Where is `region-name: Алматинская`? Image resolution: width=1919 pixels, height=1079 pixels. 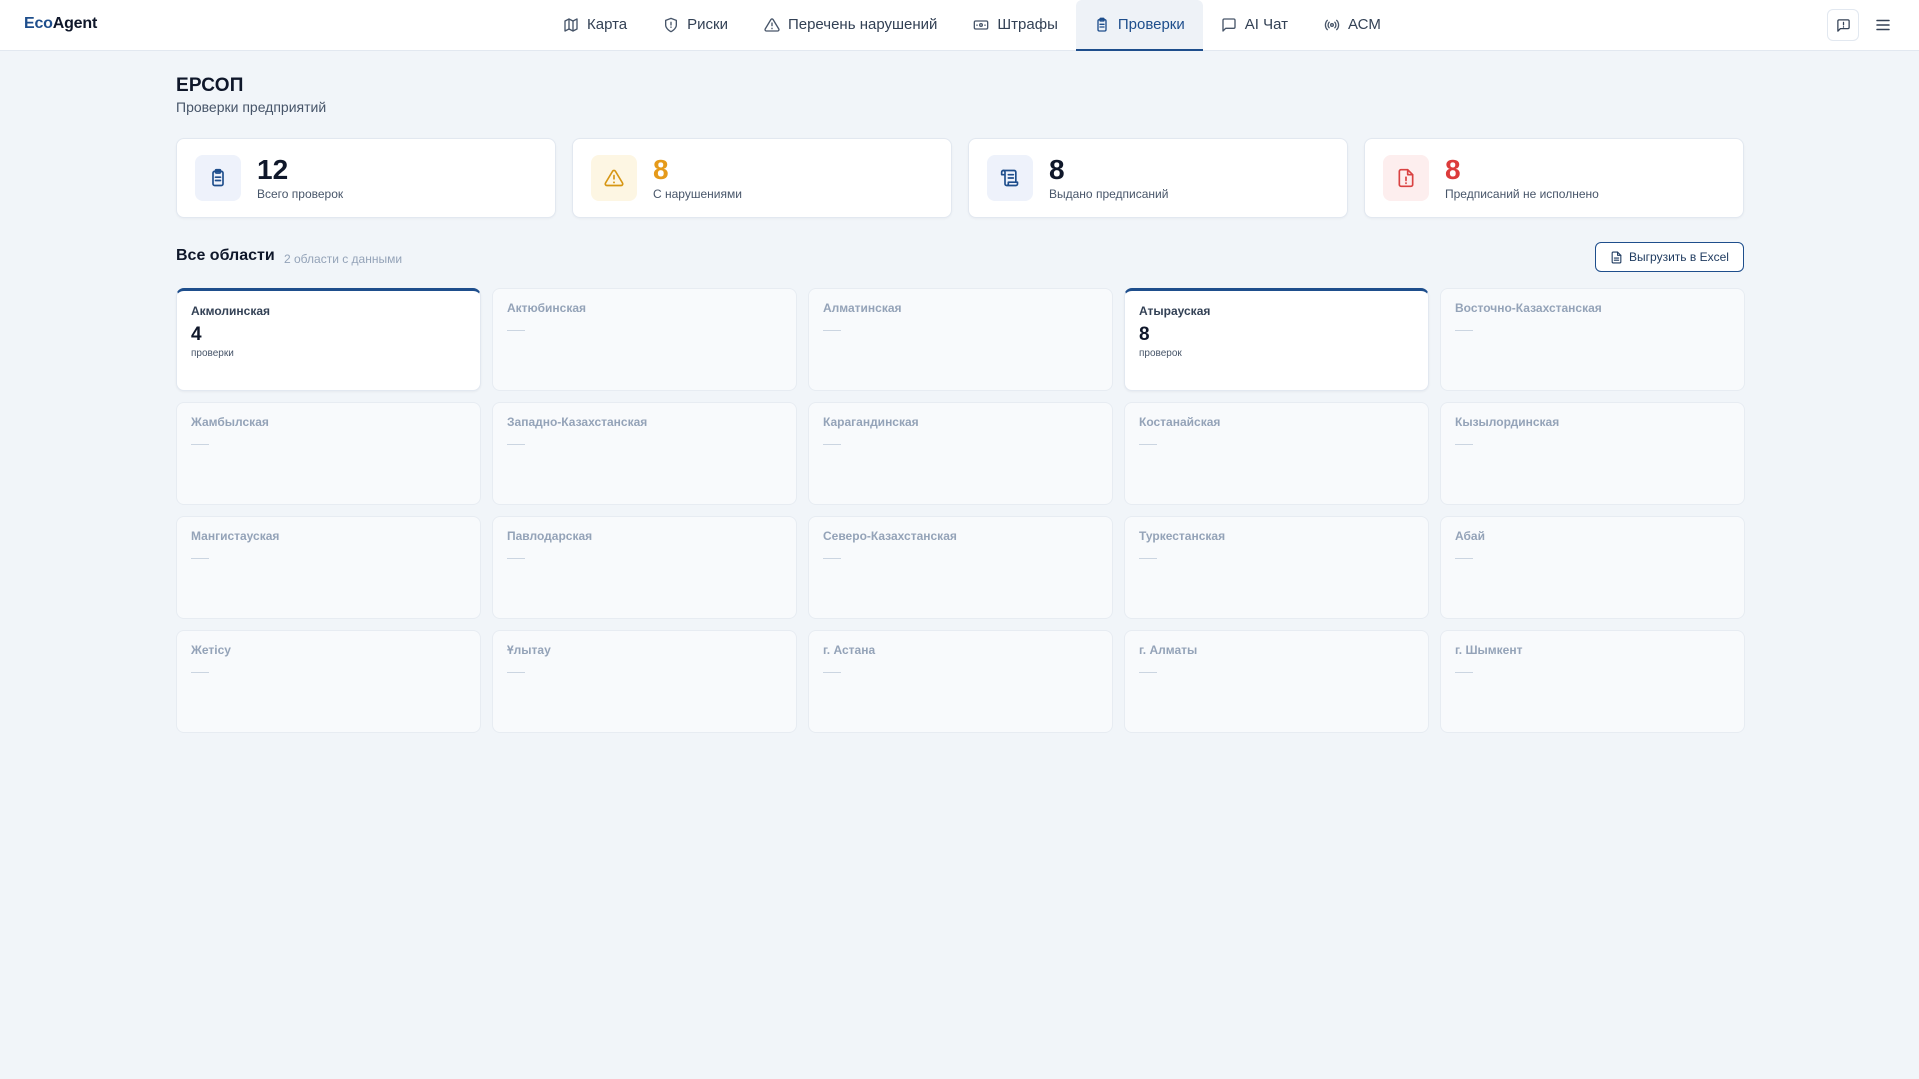 region-name: Алматинская is located at coordinates (862, 308).